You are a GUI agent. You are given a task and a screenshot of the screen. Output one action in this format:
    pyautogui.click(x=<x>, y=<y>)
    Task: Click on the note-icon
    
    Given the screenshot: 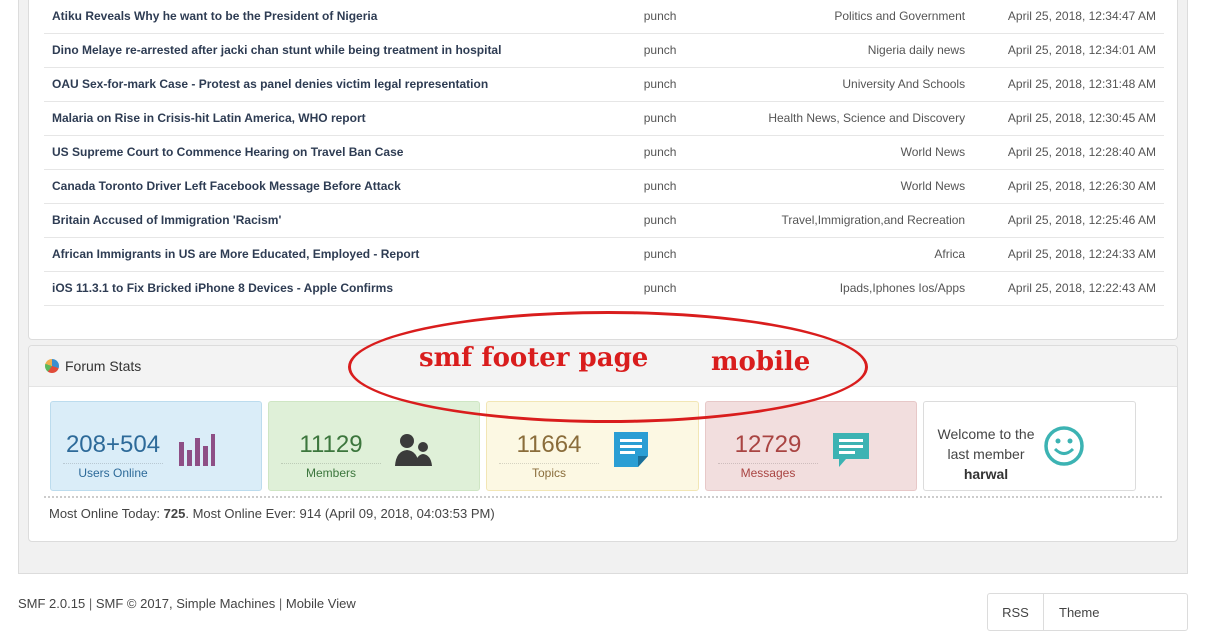 What is the action you would take?
    pyautogui.click(x=631, y=449)
    